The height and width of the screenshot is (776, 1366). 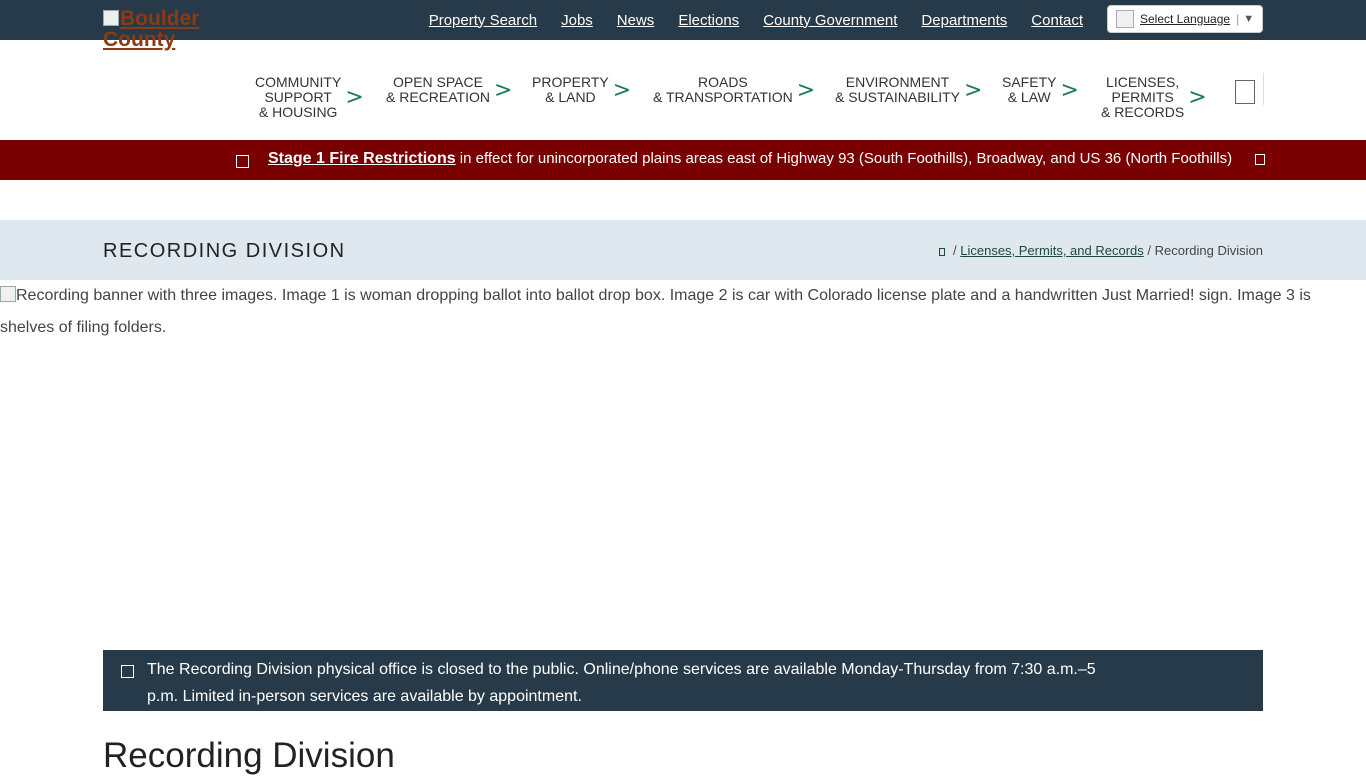 What do you see at coordinates (1260, 159) in the screenshot?
I see `close-icon` at bounding box center [1260, 159].